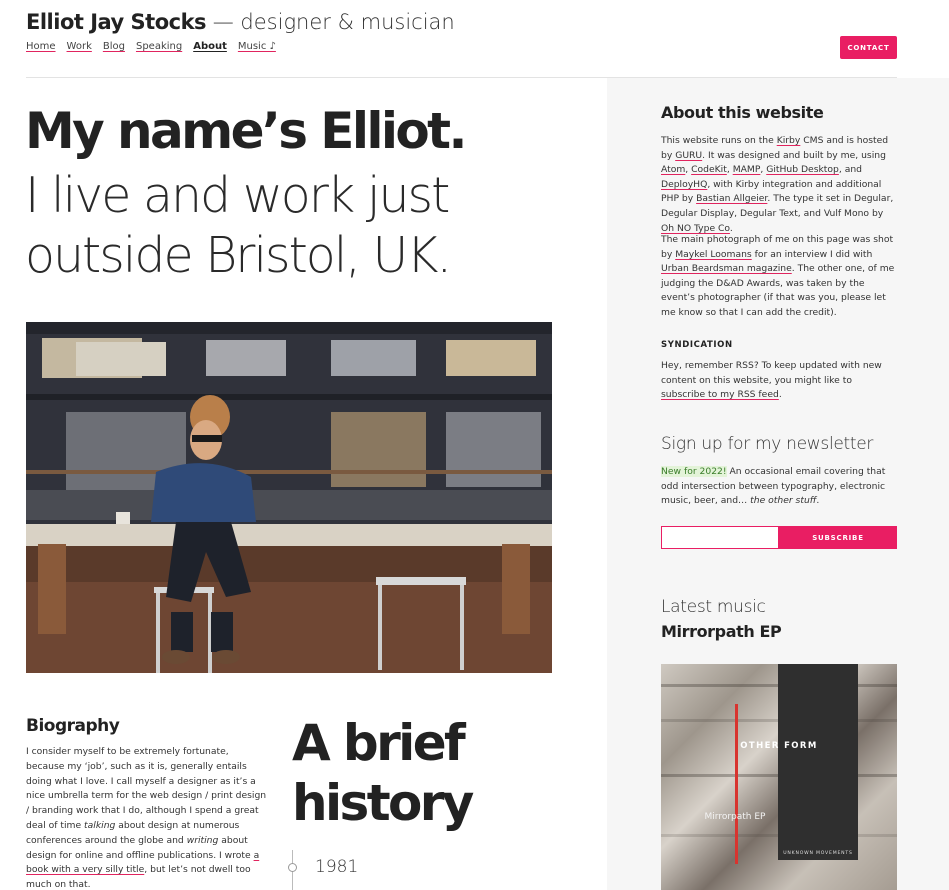  What do you see at coordinates (697, 345) in the screenshot?
I see `syndication-heading: SYNDICATION` at bounding box center [697, 345].